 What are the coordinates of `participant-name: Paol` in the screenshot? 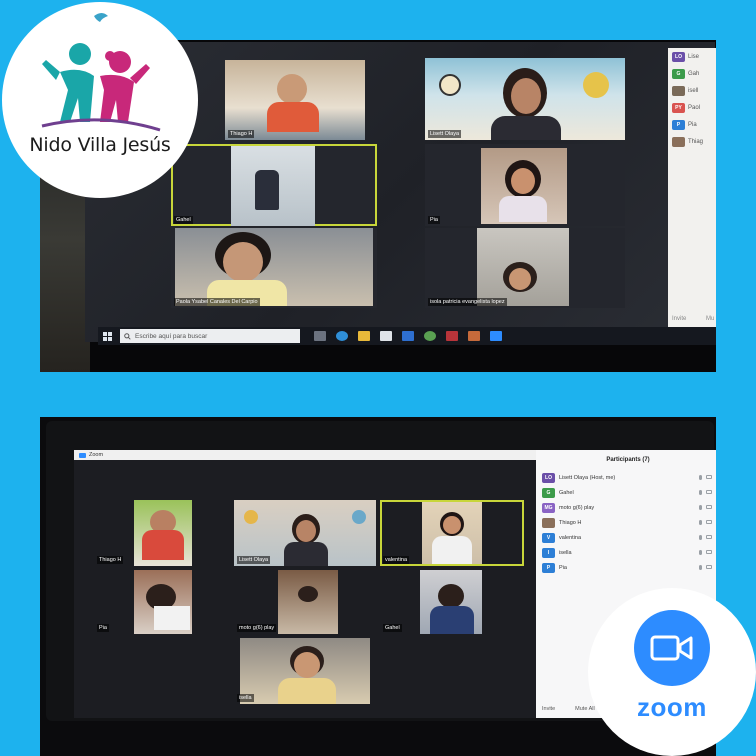 It's located at (694, 107).